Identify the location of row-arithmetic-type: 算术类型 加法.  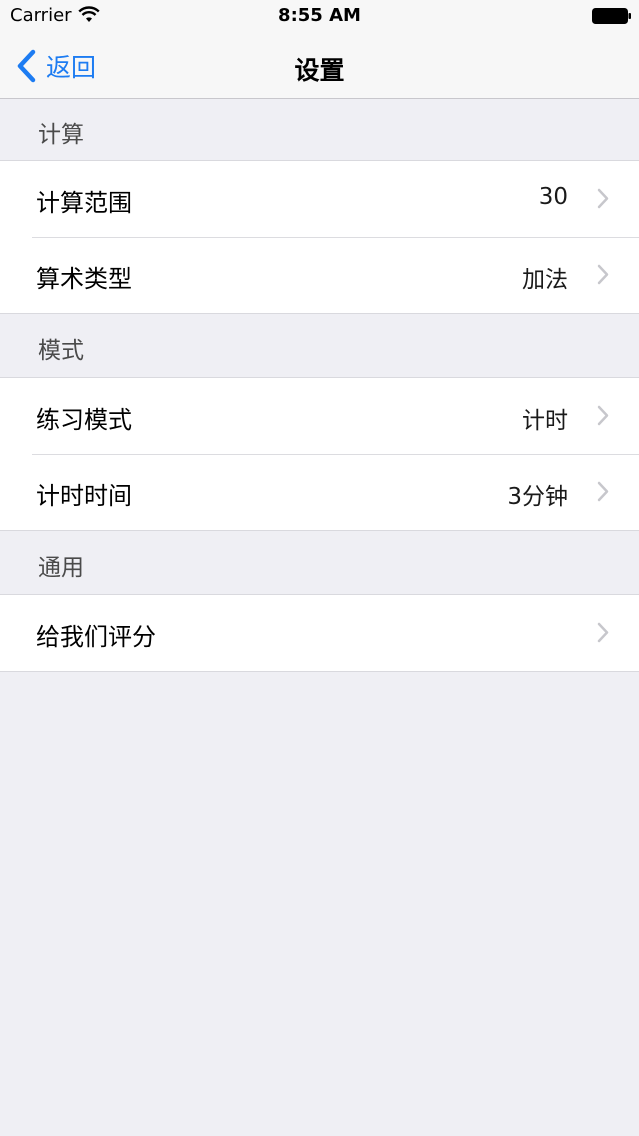
(319, 275).